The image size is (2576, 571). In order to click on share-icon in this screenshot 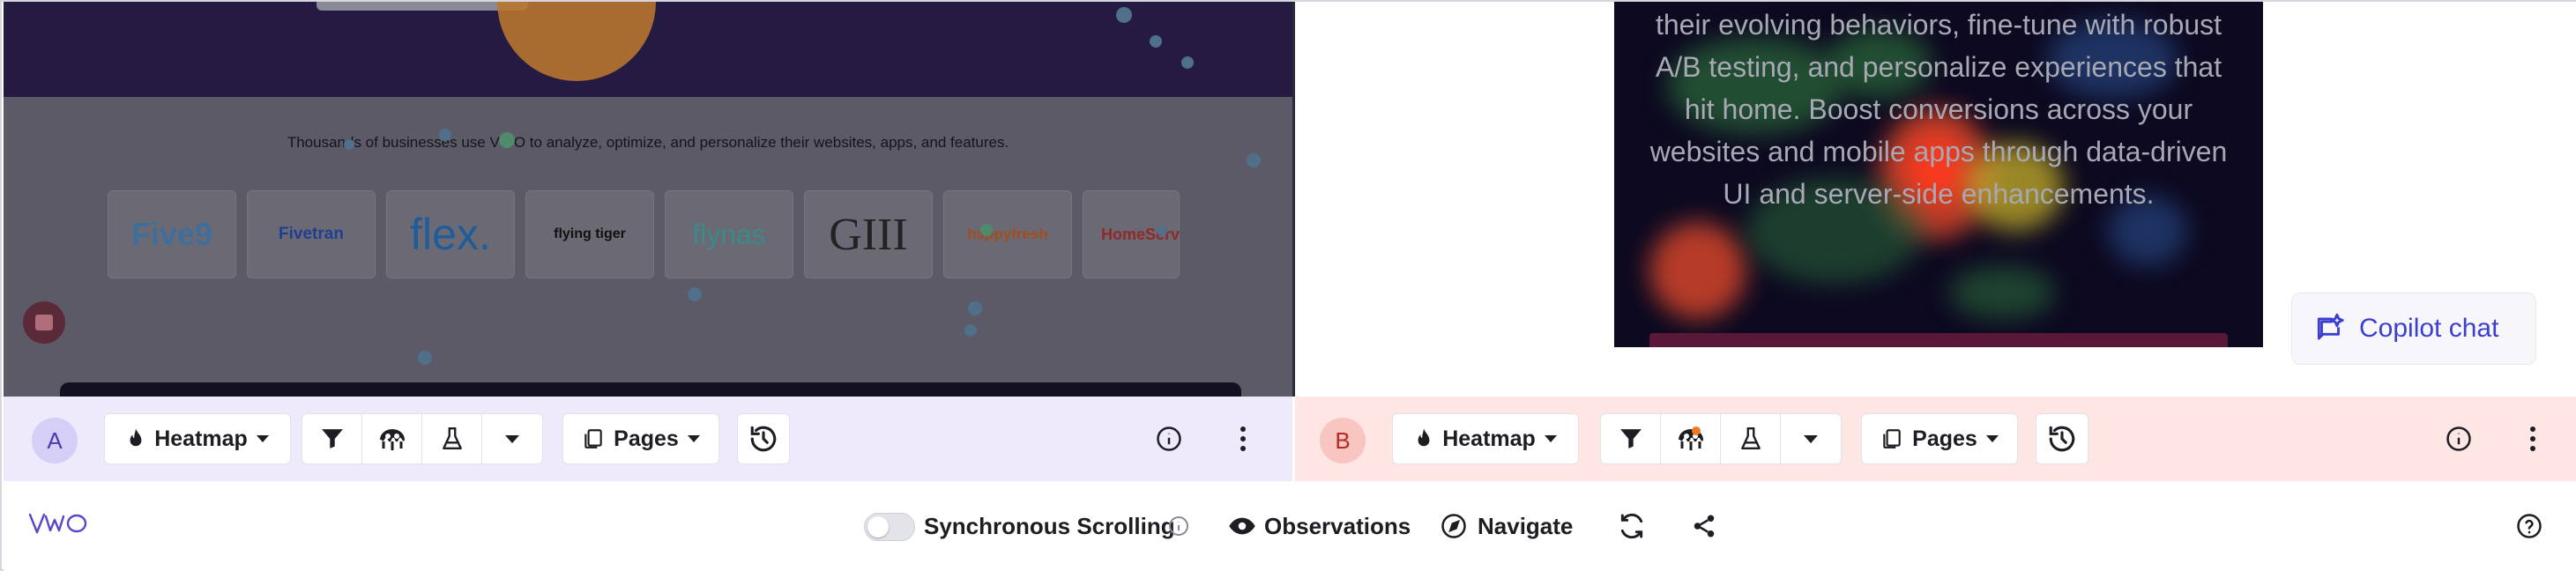, I will do `click(1704, 526)`.